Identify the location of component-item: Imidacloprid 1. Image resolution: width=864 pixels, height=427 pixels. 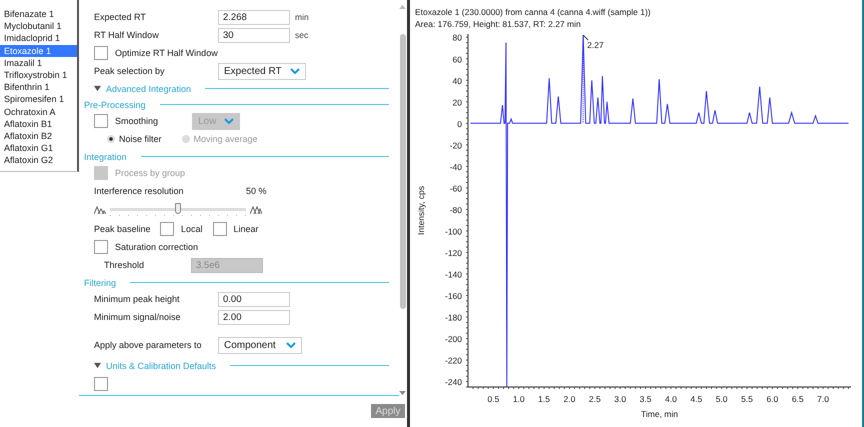
(38, 38).